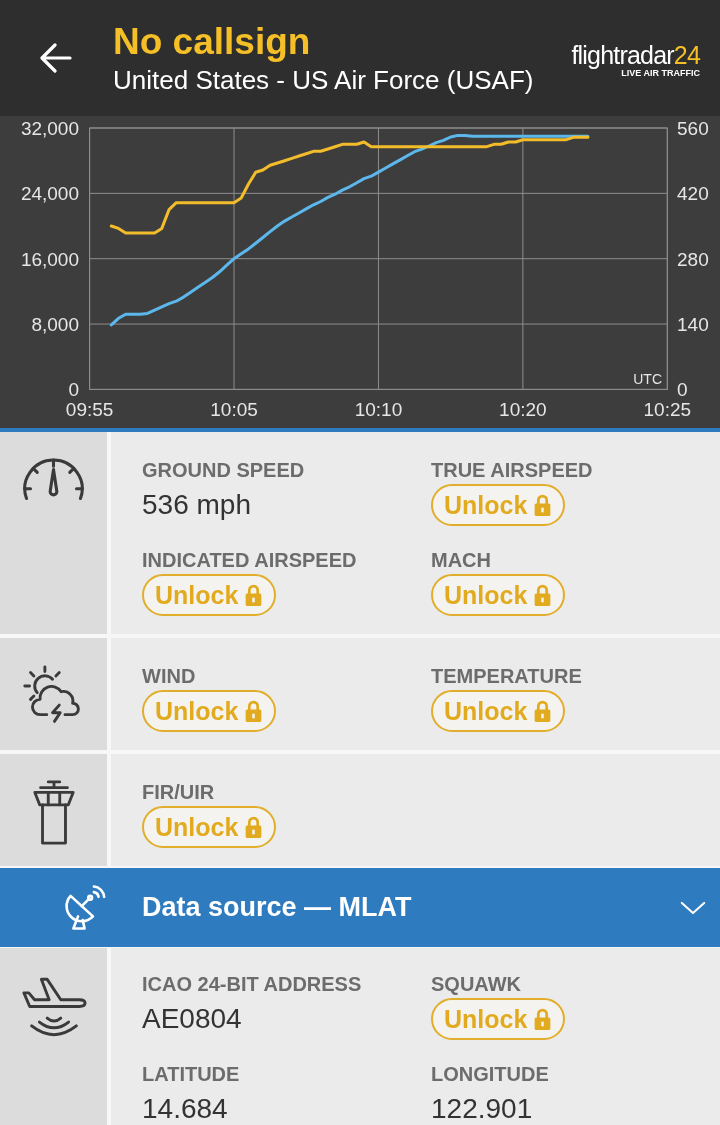  I want to click on x-axis-label: 10:25, so click(667, 409).